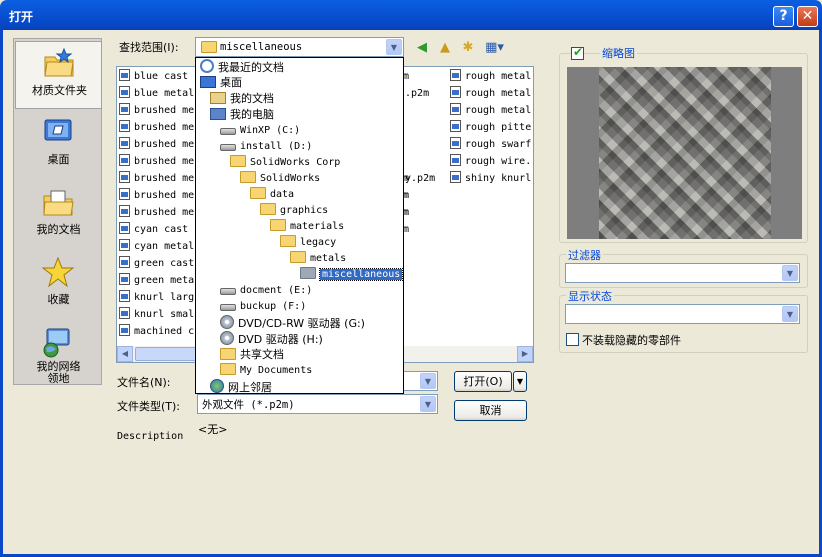 The image size is (822, 557). Describe the element at coordinates (276, 370) in the screenshot. I see `lookin-option-label: My Documents` at that location.